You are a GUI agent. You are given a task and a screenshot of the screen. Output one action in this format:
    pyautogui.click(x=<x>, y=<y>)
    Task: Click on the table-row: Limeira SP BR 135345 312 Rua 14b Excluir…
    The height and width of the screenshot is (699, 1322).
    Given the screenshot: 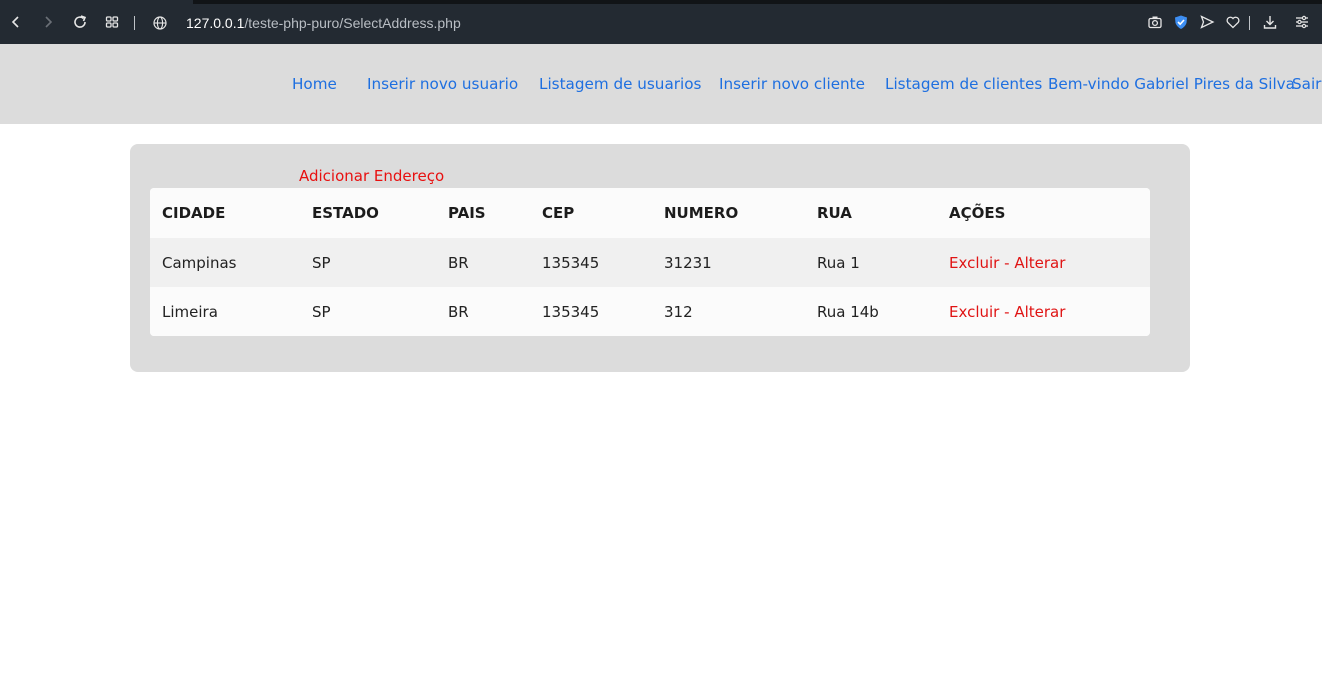 What is the action you would take?
    pyautogui.click(x=650, y=311)
    